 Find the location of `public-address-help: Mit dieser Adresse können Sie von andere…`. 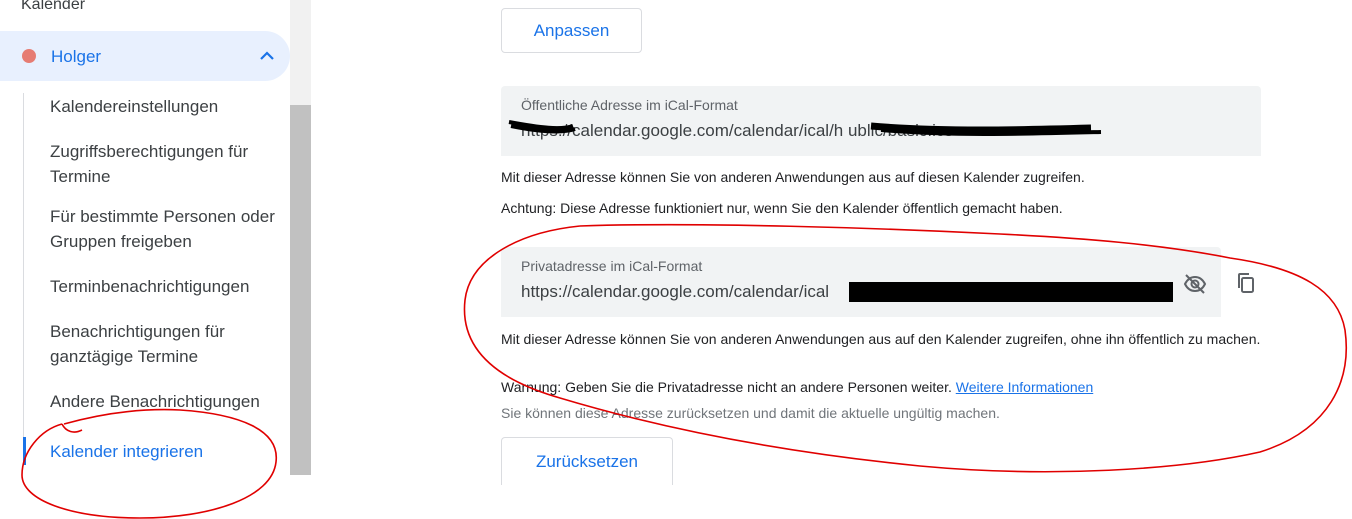

public-address-help: Mit dieser Adresse können Sie von andere… is located at coordinates (793, 177).